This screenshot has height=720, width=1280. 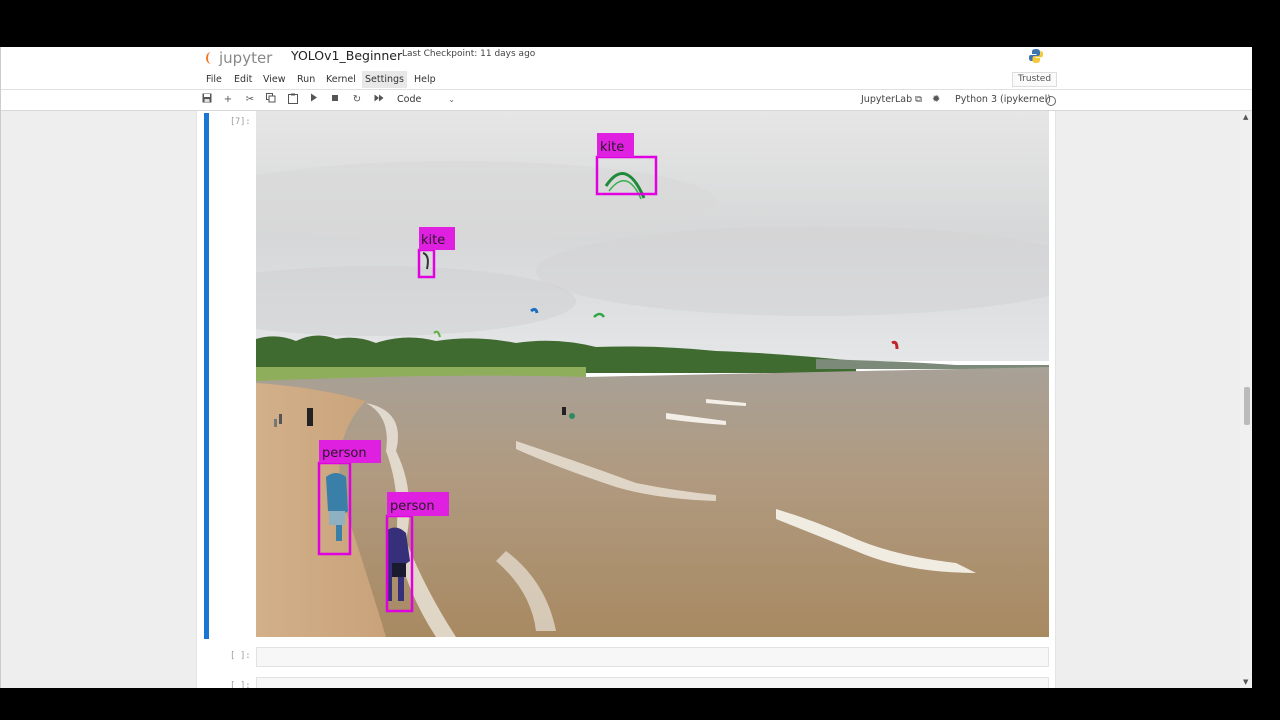 What do you see at coordinates (357, 100) in the screenshot?
I see `restart-icon: ↻` at bounding box center [357, 100].